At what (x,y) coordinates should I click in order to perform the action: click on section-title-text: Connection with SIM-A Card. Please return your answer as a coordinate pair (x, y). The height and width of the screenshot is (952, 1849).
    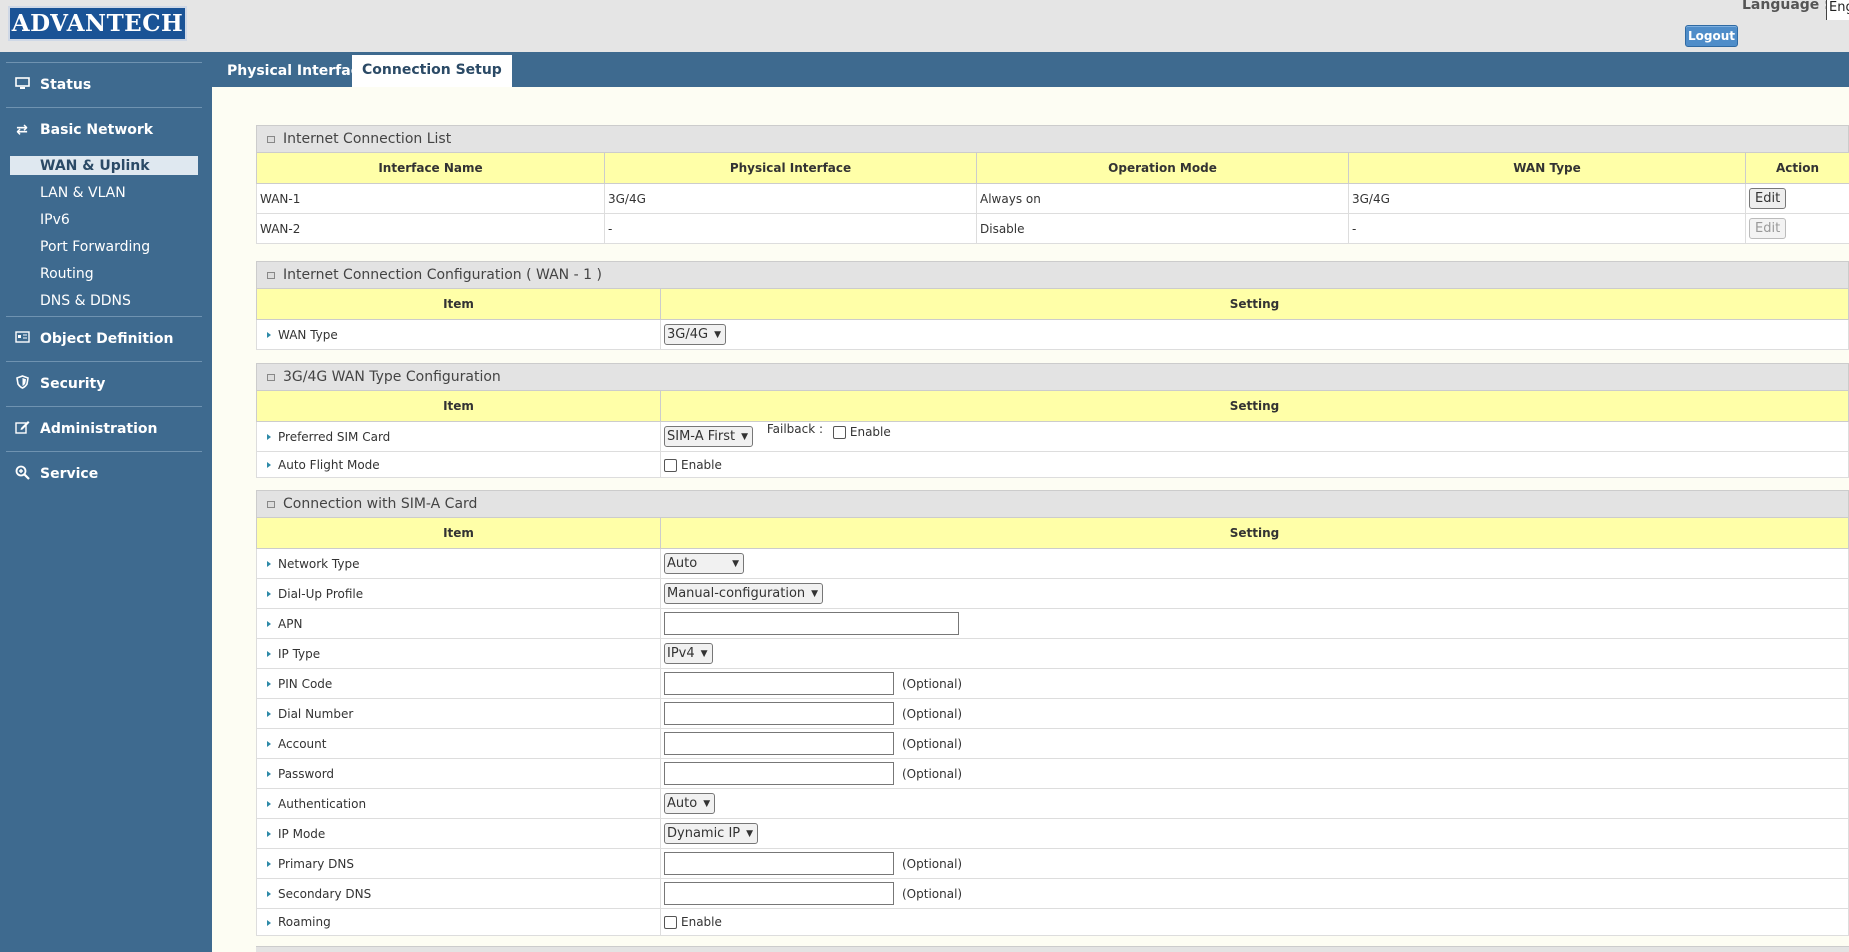
    Looking at the image, I should click on (380, 504).